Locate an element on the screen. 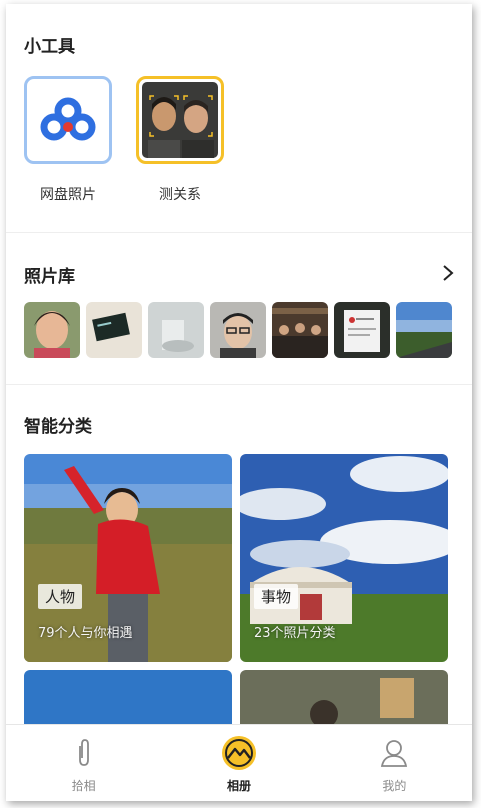  nav-item-discover: 拾相 is located at coordinates (83, 763).